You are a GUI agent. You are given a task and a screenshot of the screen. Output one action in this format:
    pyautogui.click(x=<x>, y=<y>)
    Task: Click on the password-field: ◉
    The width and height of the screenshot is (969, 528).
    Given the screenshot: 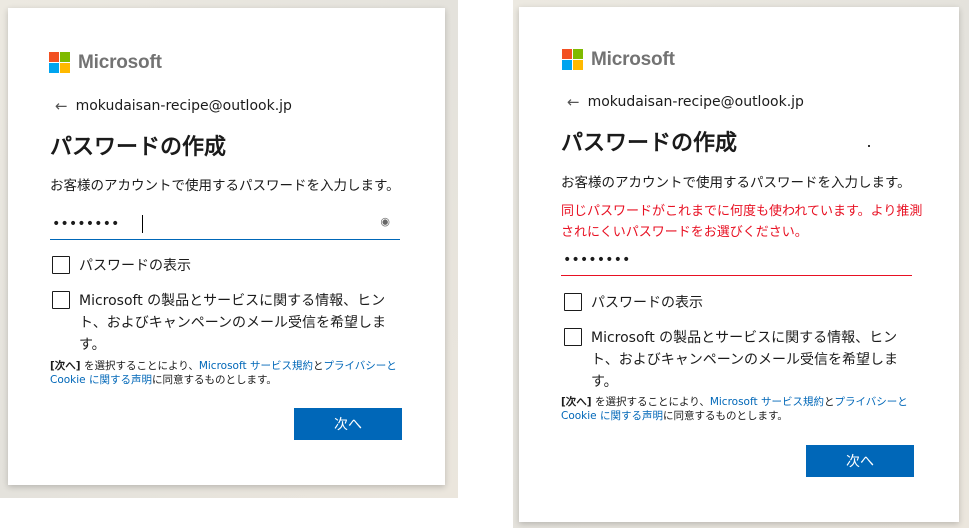 What is the action you would take?
    pyautogui.click(x=225, y=224)
    